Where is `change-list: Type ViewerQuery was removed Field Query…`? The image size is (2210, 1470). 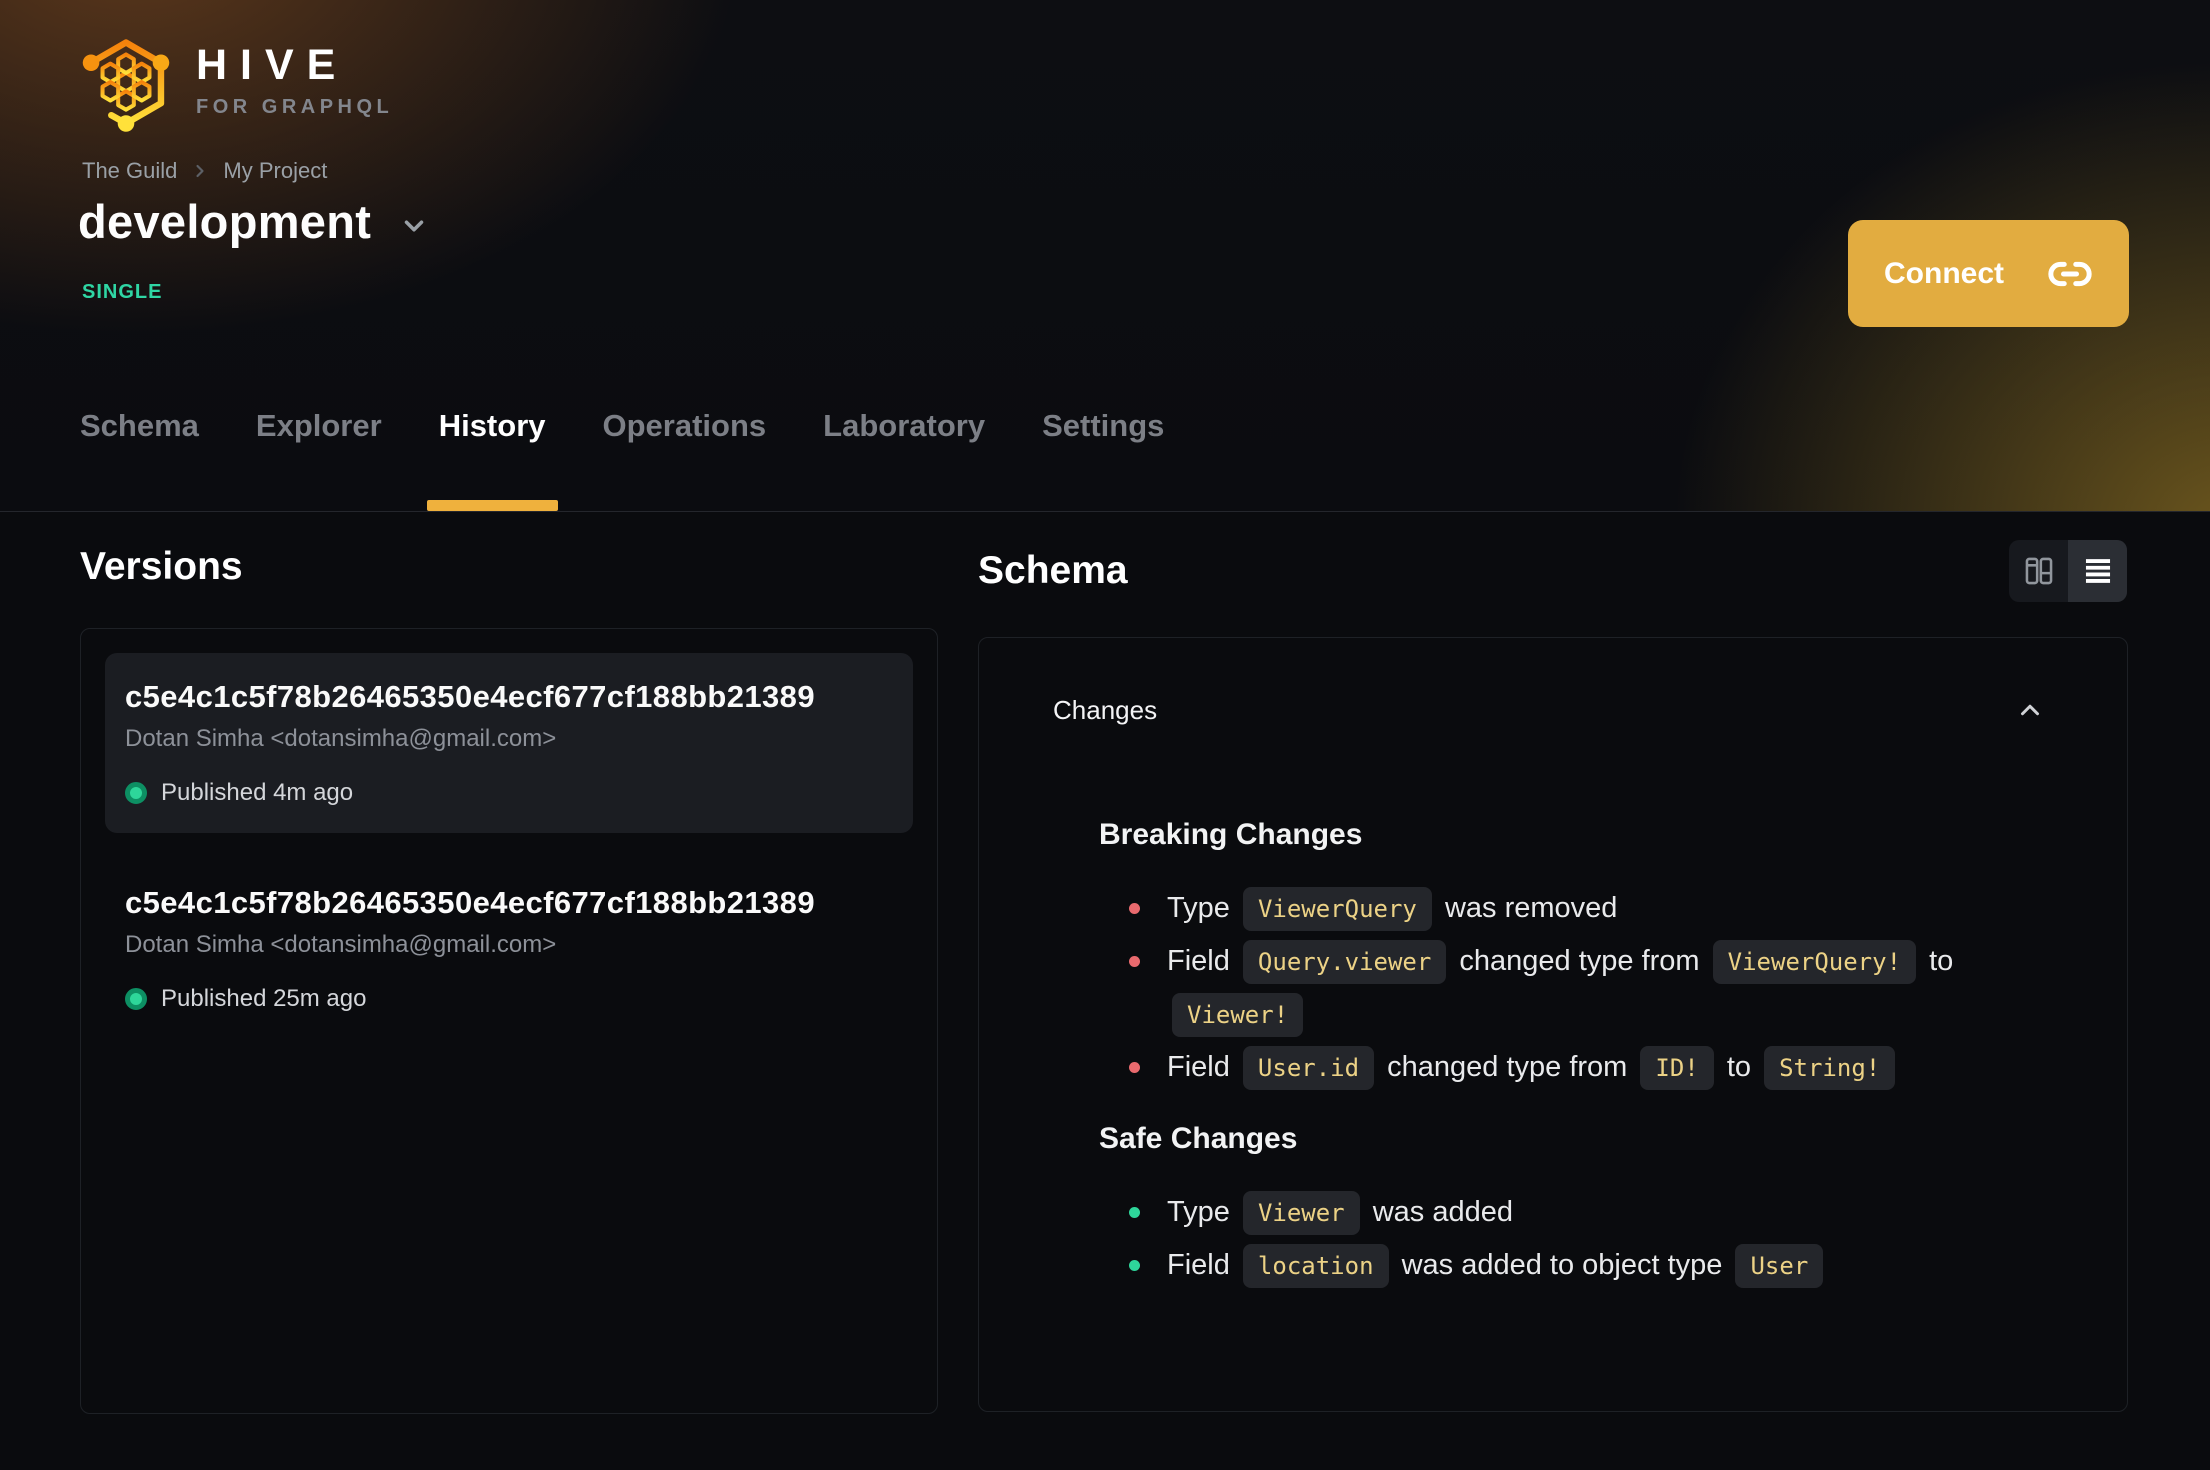
change-list: Type ViewerQuery was removed Field Query… is located at coordinates (1567, 988).